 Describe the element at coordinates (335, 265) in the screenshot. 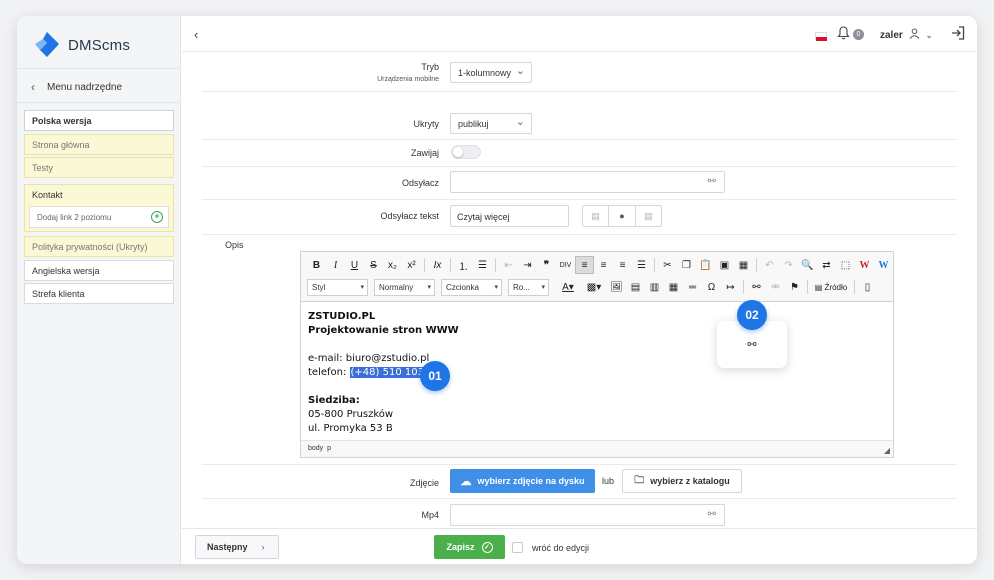

I see `italic-icon: I` at that location.